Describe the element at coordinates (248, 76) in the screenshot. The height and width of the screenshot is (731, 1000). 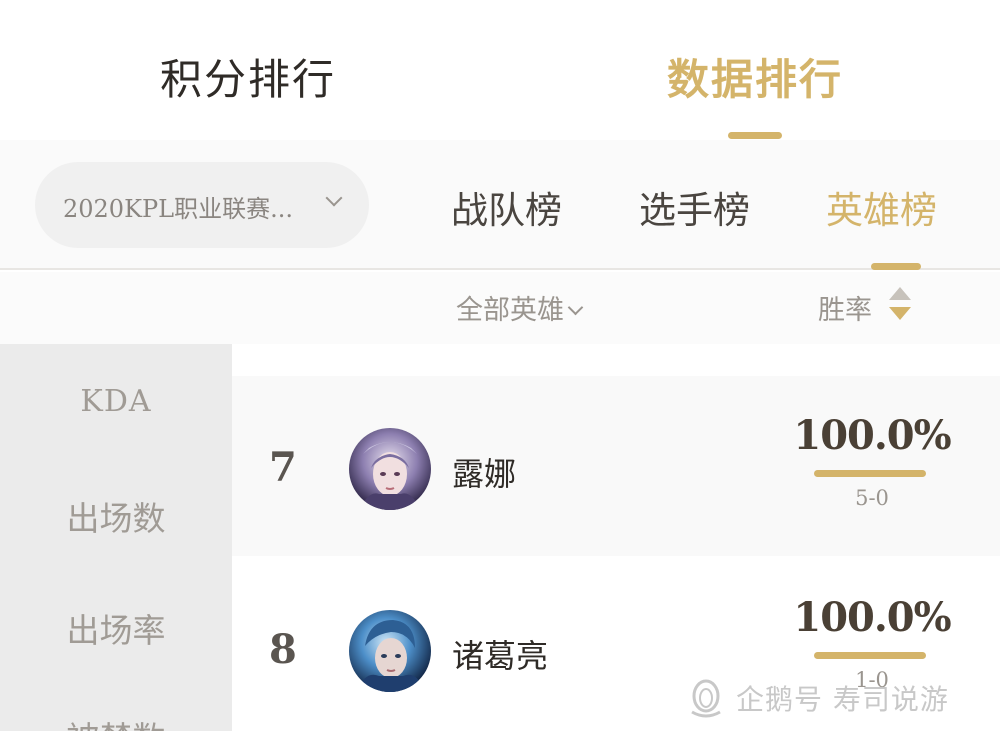
I see `tab-points-ranking: 积分排行` at that location.